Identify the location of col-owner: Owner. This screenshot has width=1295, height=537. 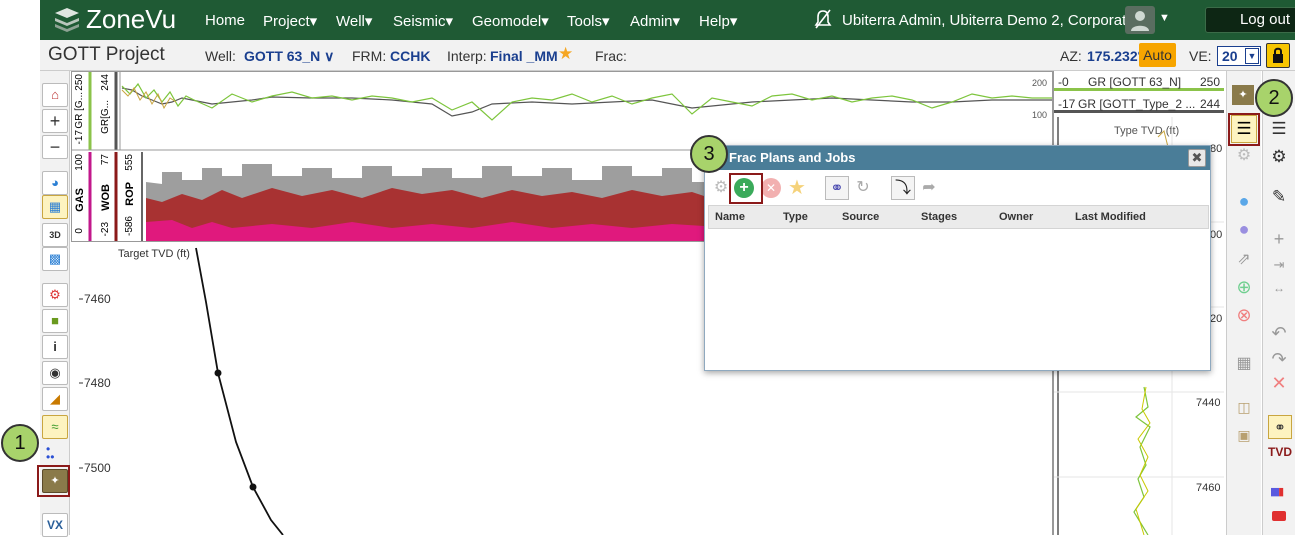
(1016, 217).